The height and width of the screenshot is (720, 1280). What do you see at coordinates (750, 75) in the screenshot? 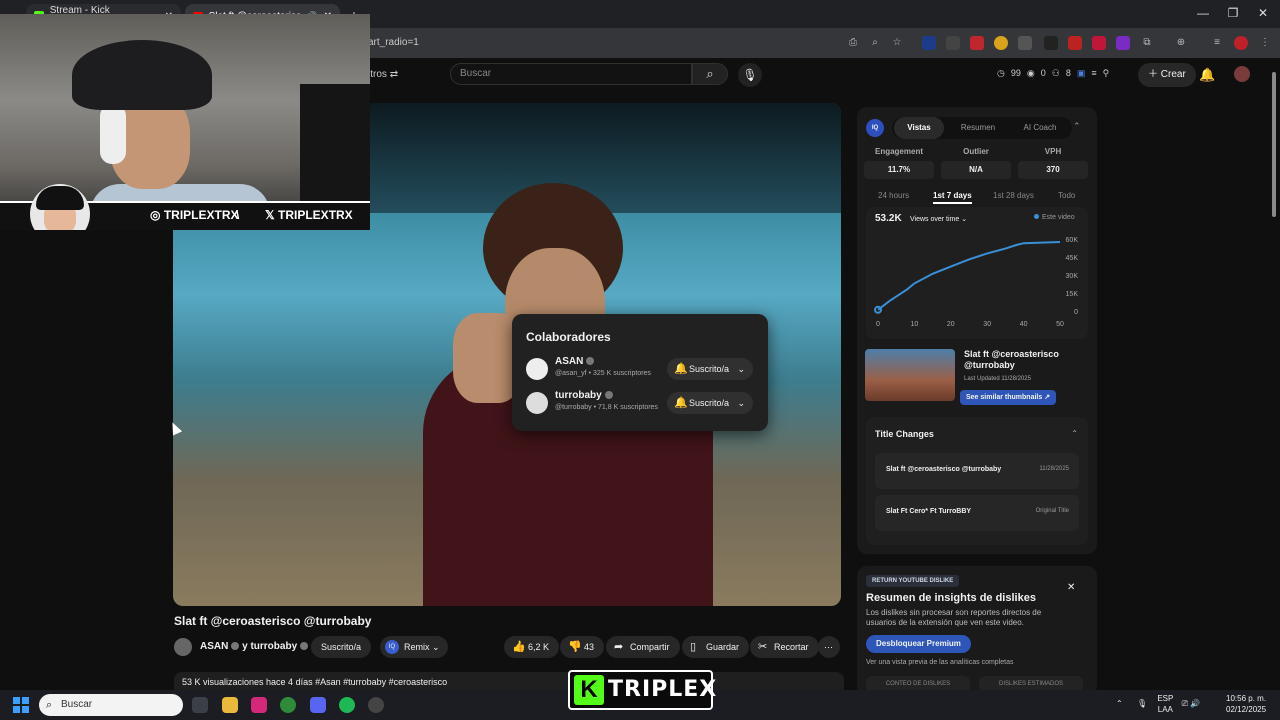
I see `voice-search-button: 🎙` at bounding box center [750, 75].